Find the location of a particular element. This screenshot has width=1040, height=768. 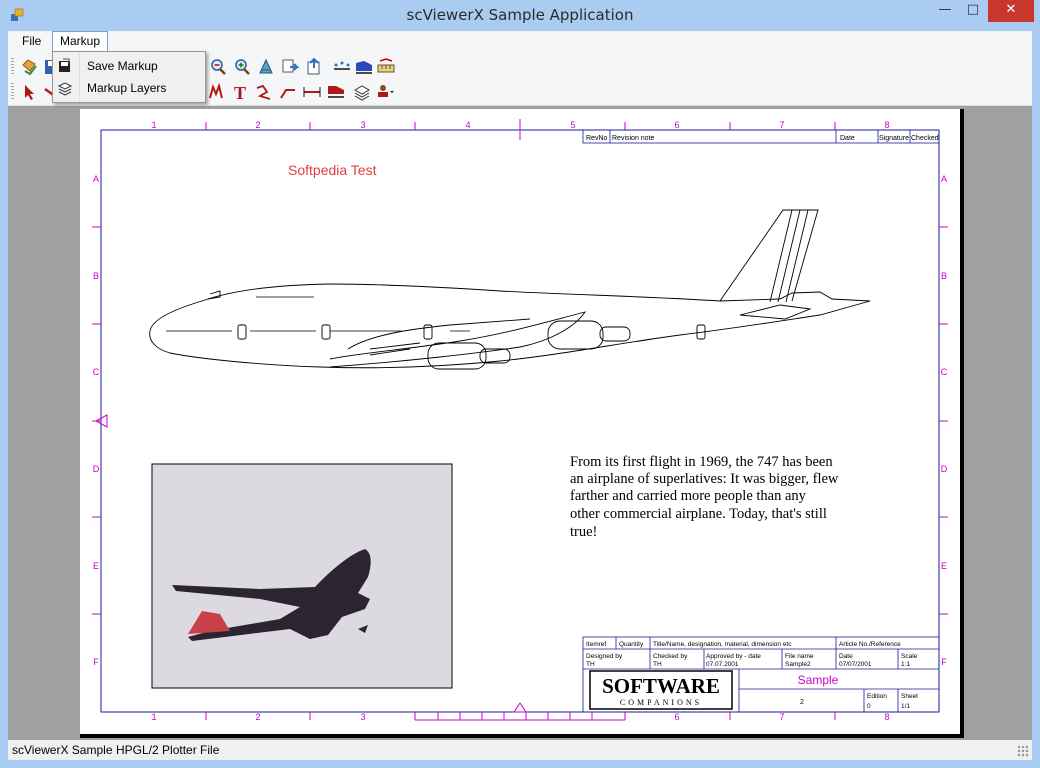

zoom-in-icon is located at coordinates (242, 67).